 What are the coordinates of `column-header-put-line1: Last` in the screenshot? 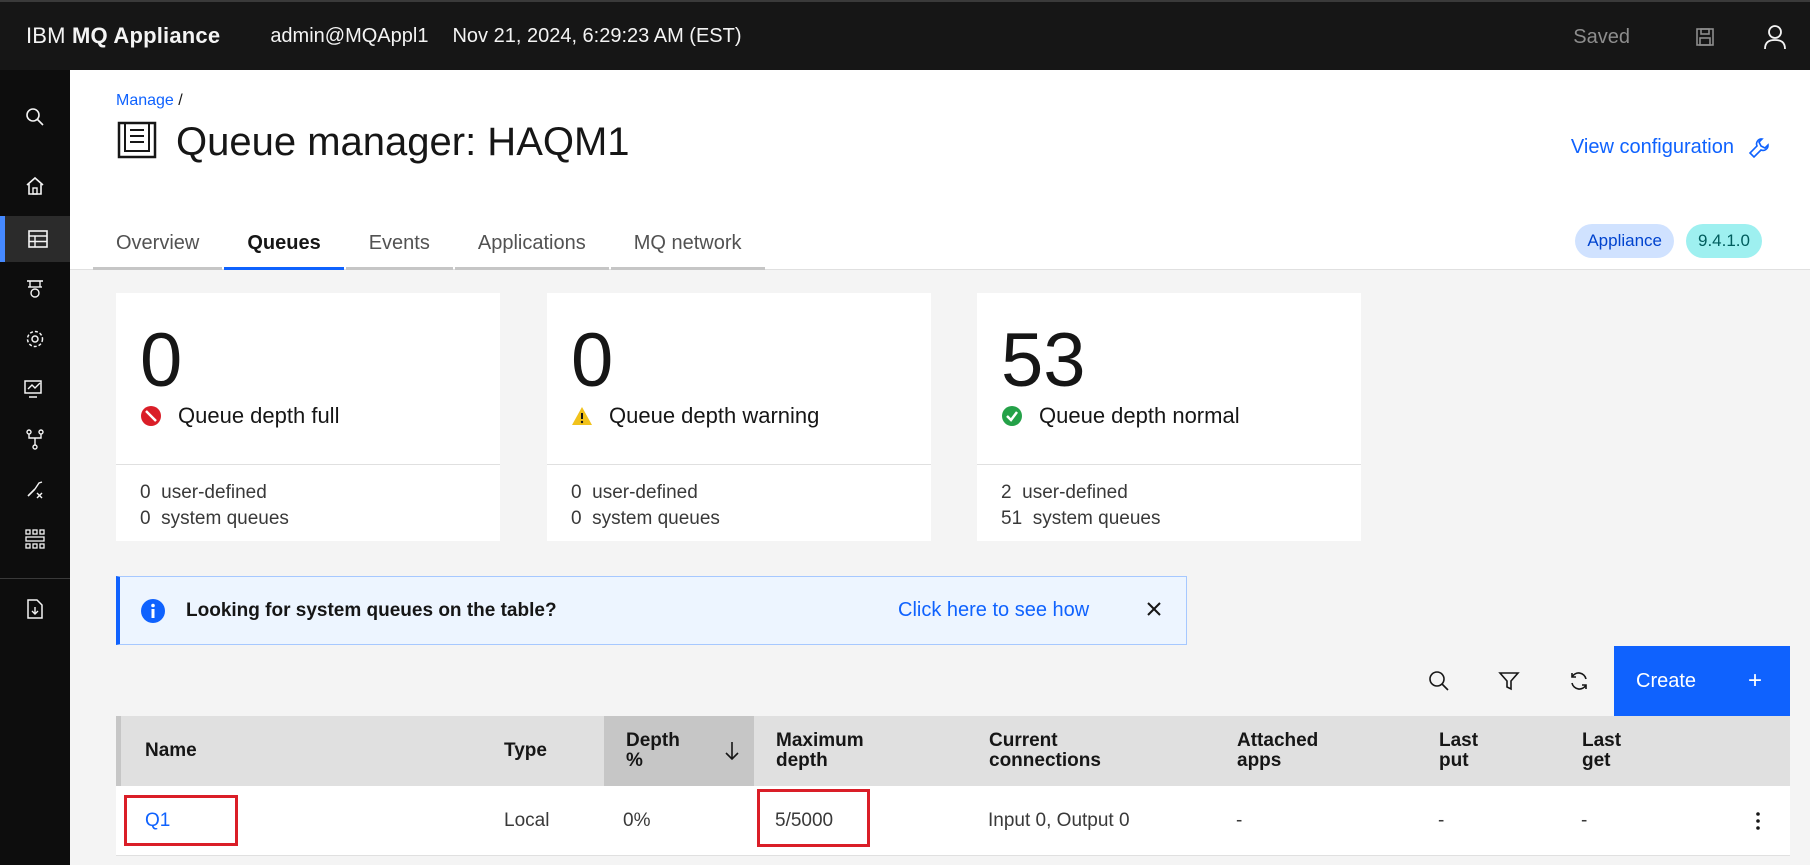 It's located at (1459, 740).